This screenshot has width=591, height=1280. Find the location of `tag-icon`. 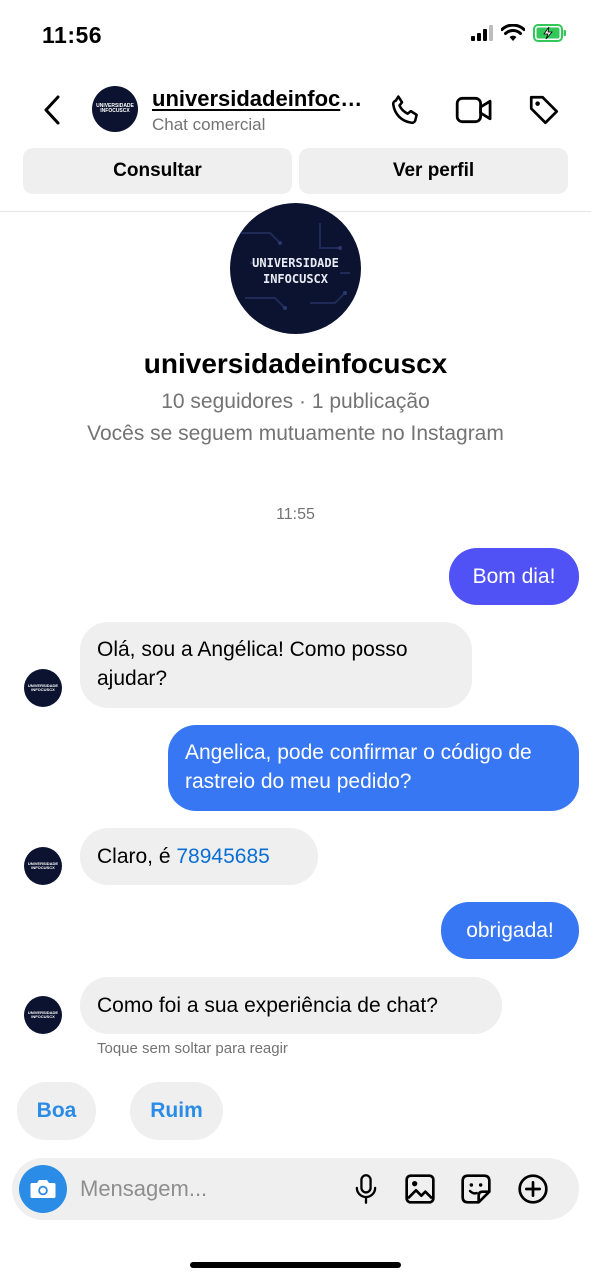

tag-icon is located at coordinates (544, 110).